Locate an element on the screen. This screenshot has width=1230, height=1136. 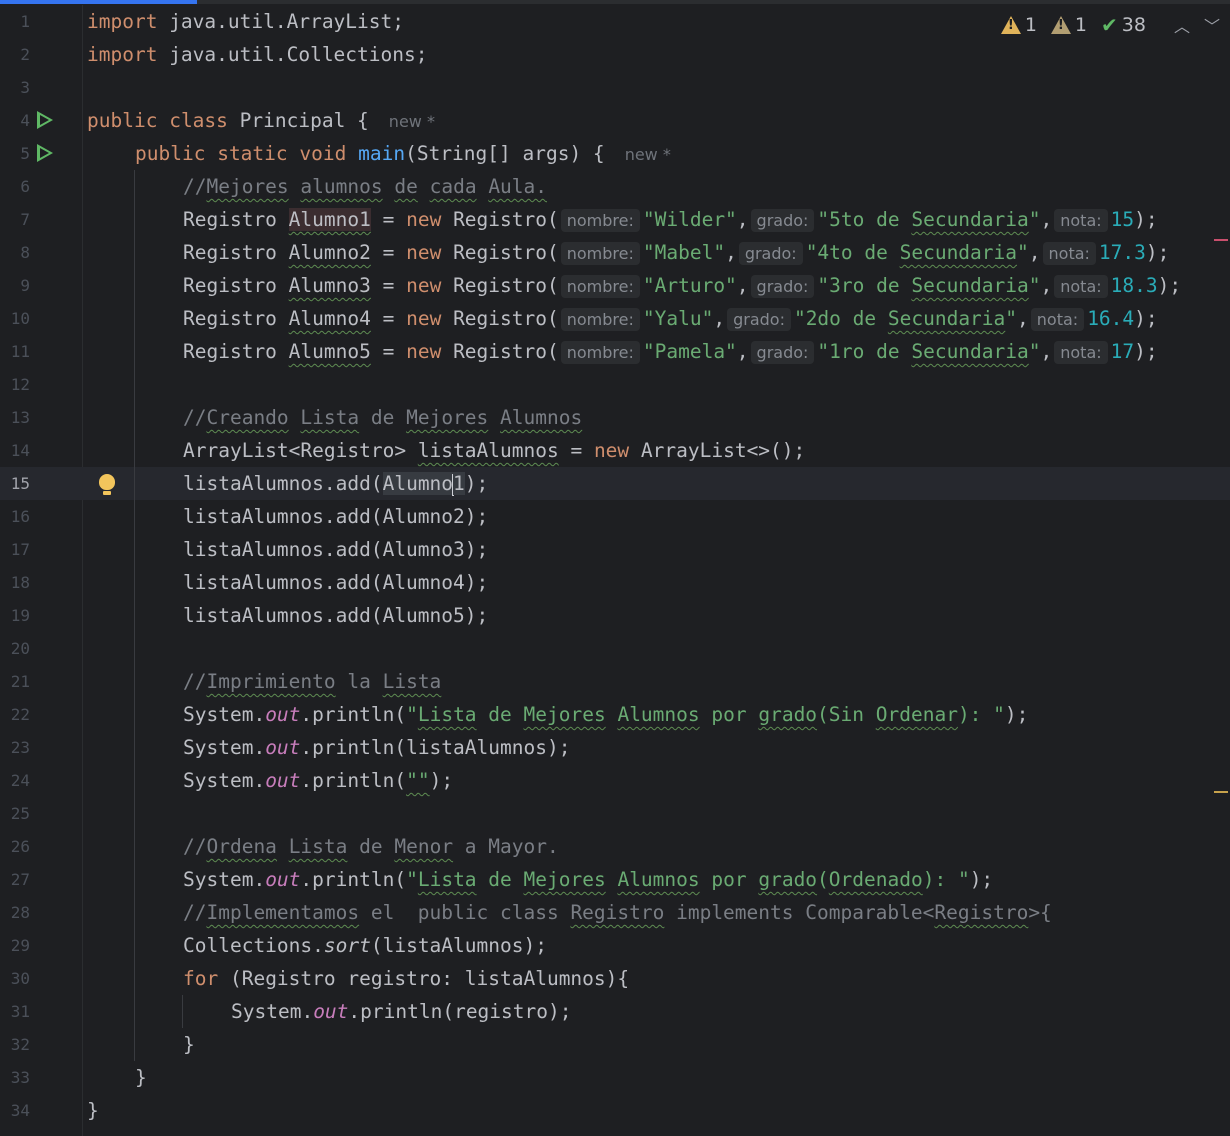
line-number: 19 is located at coordinates (20, 615).